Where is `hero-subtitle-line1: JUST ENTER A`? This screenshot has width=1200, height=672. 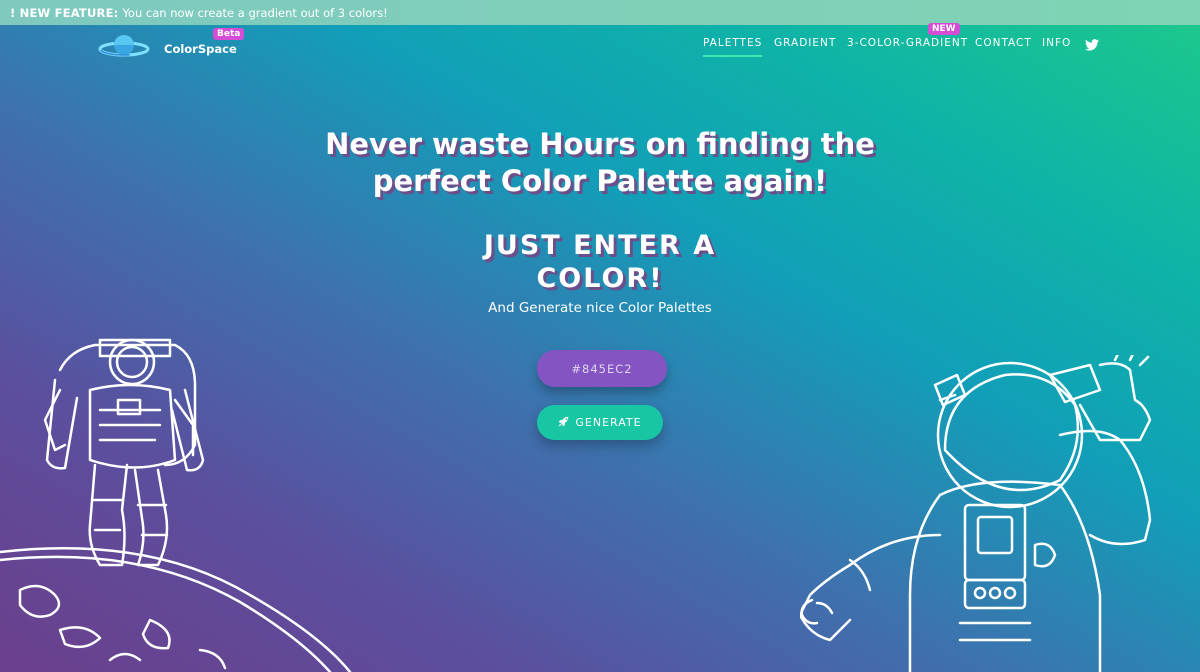
hero-subtitle-line1: JUST ENTER A is located at coordinates (600, 245).